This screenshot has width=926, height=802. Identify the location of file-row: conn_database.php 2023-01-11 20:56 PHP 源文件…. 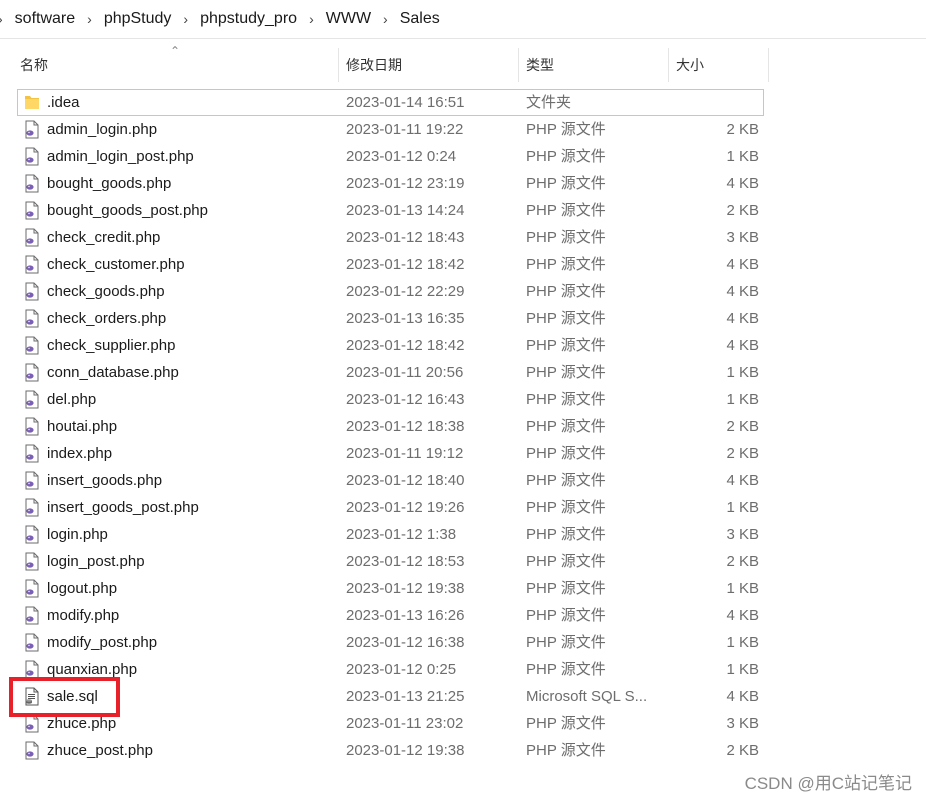
(385, 372).